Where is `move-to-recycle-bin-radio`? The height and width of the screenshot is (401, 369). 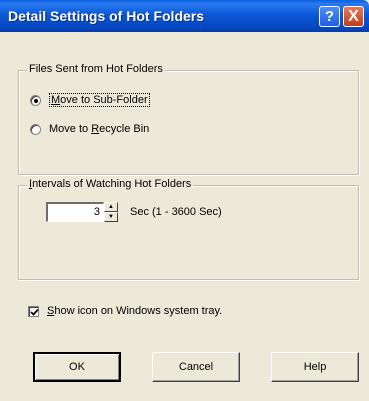 move-to-recycle-bin-radio is located at coordinates (35, 129).